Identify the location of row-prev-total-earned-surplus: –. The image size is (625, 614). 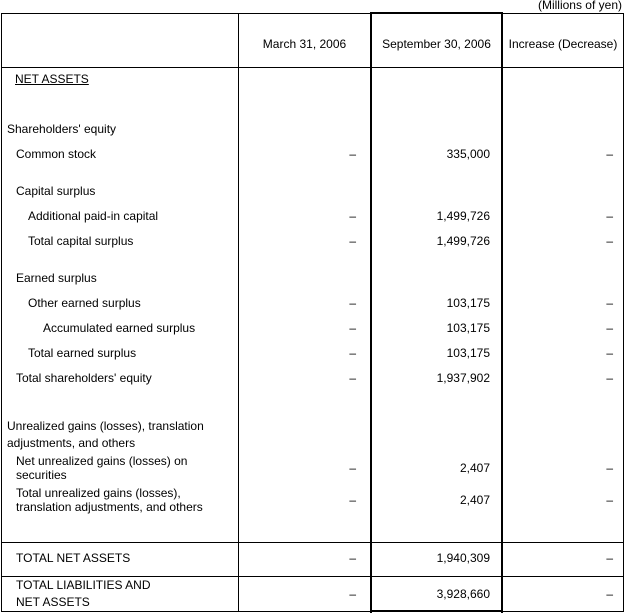
(352, 353).